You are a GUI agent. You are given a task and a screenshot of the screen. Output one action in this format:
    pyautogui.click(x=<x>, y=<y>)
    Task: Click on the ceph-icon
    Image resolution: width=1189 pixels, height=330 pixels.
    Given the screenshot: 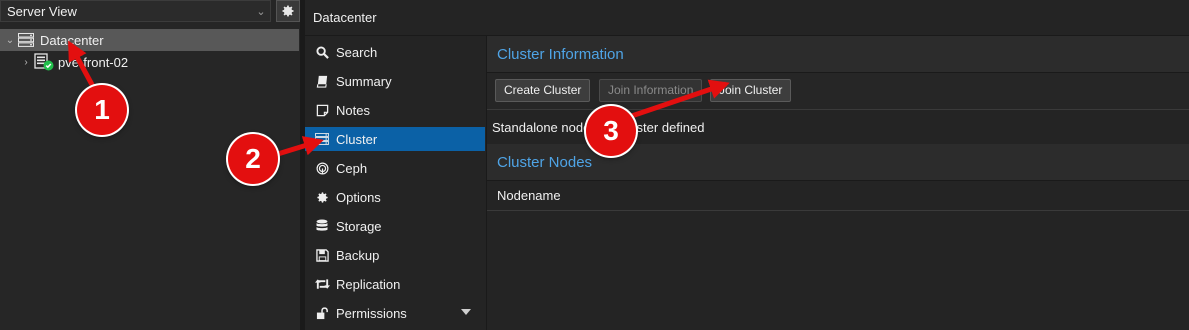 What is the action you would take?
    pyautogui.click(x=322, y=168)
    